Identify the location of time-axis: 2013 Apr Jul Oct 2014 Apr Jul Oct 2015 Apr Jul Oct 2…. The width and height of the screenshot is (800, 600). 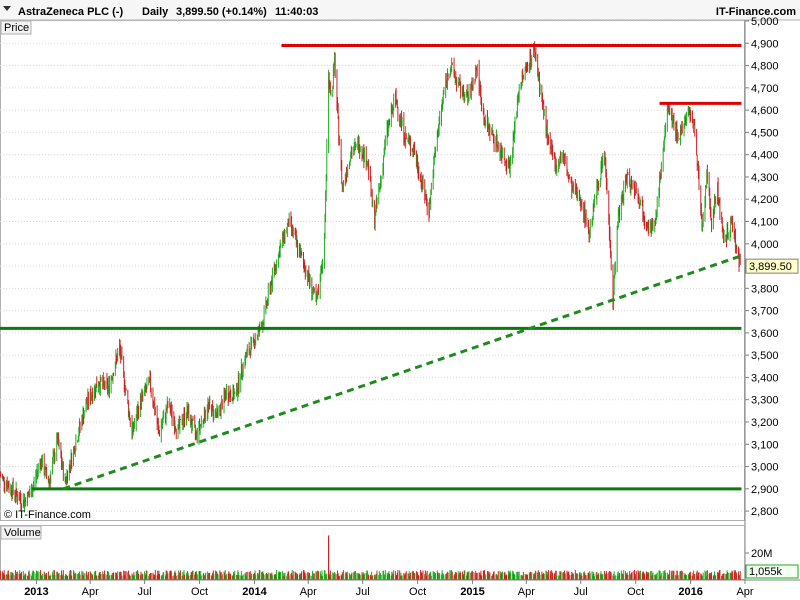
(389, 589).